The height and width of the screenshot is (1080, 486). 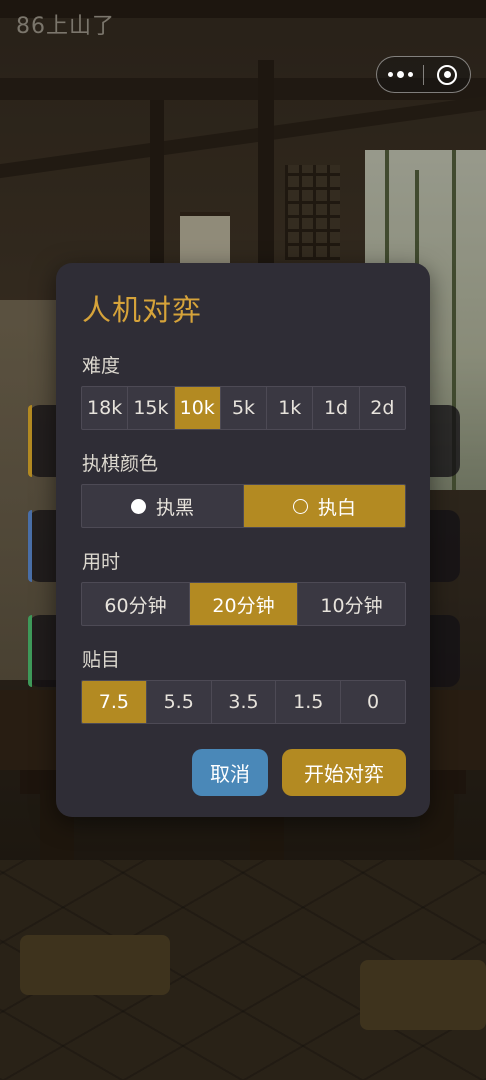 I want to click on cancel-button: 取消, so click(x=230, y=772).